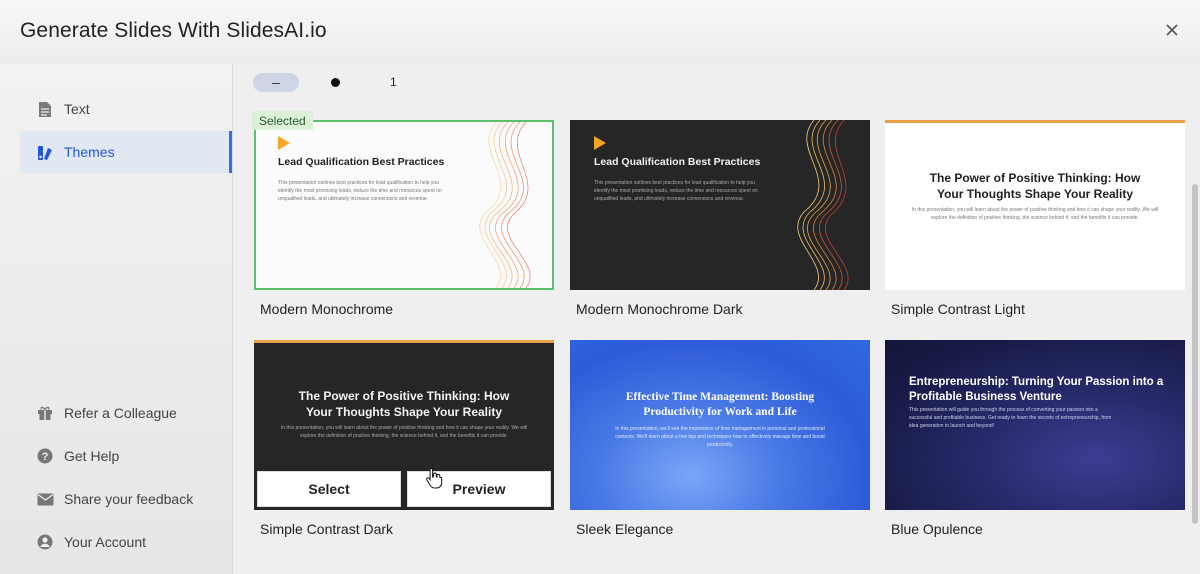 The image size is (1200, 574). I want to click on share-feedback-label: Share your feedback, so click(129, 499).